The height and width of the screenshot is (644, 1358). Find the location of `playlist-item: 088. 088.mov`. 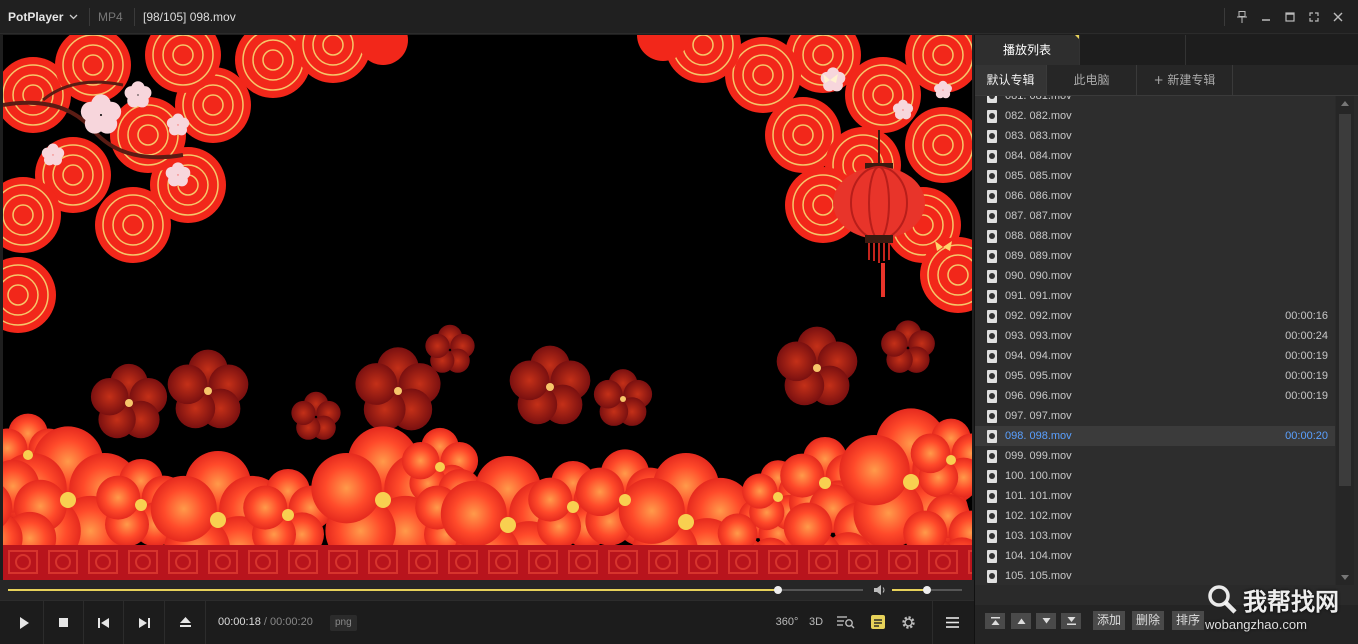

playlist-item: 088. 088.mov is located at coordinates (1155, 236).